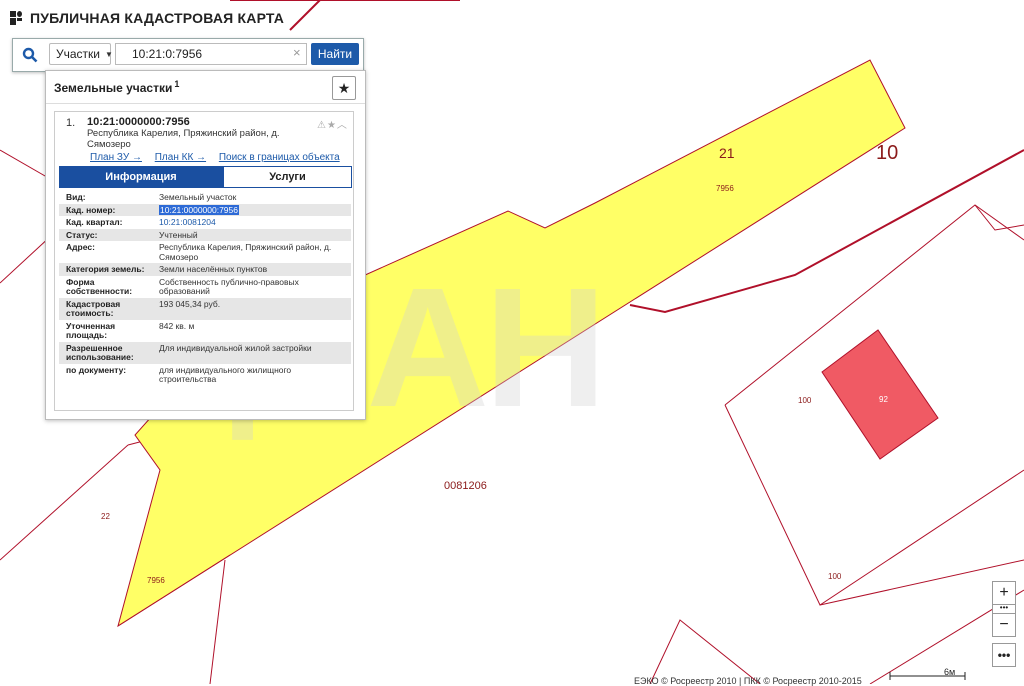 This screenshot has height=686, width=1024. Describe the element at coordinates (96, 369) in the screenshot. I see `attr-key: по документу:` at that location.